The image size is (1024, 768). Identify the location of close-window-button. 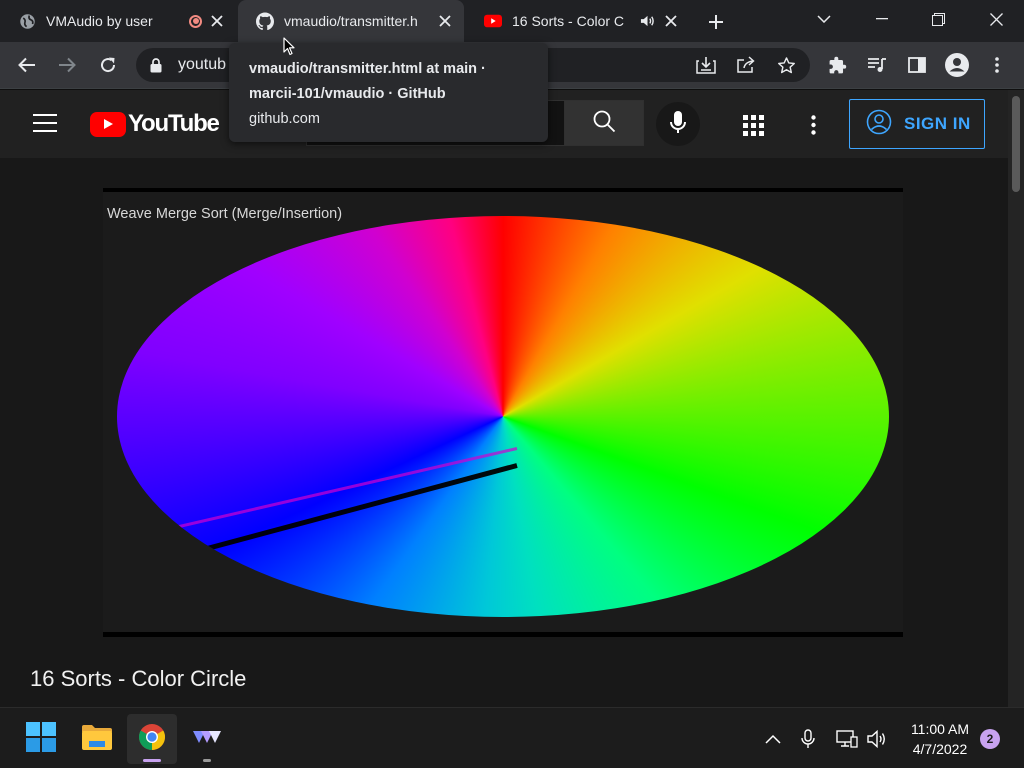
(996, 19).